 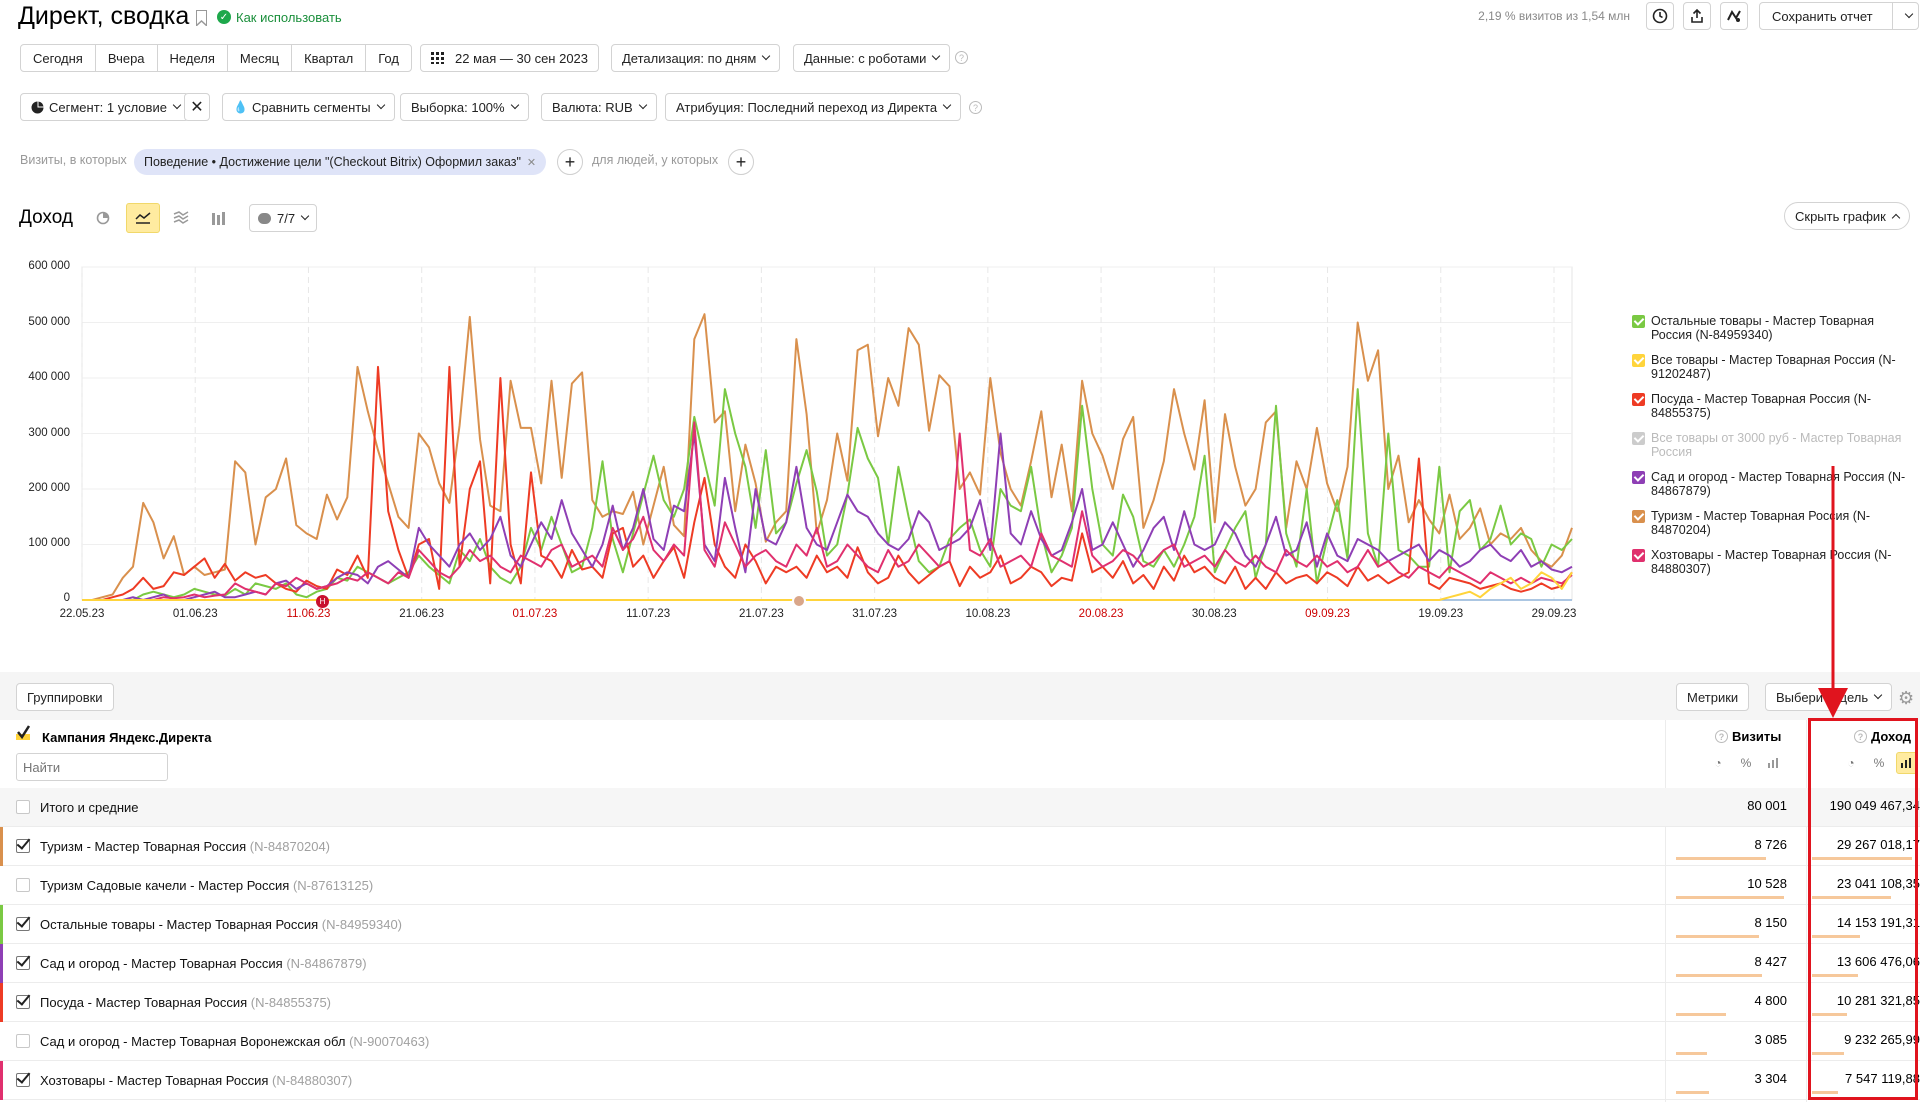 What do you see at coordinates (1746, 763) in the screenshot?
I see `visits-percent-toggle: %` at bounding box center [1746, 763].